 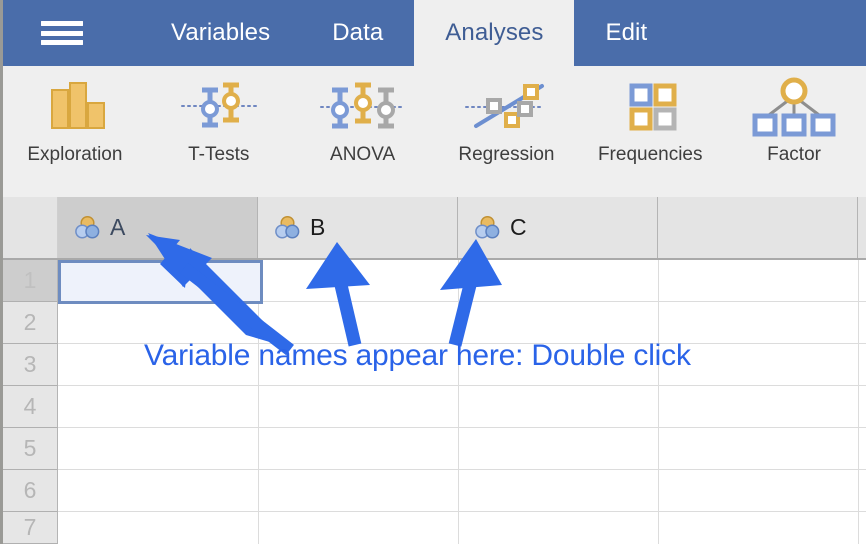 I want to click on tab-analyses-label: Analyses, so click(x=494, y=32).